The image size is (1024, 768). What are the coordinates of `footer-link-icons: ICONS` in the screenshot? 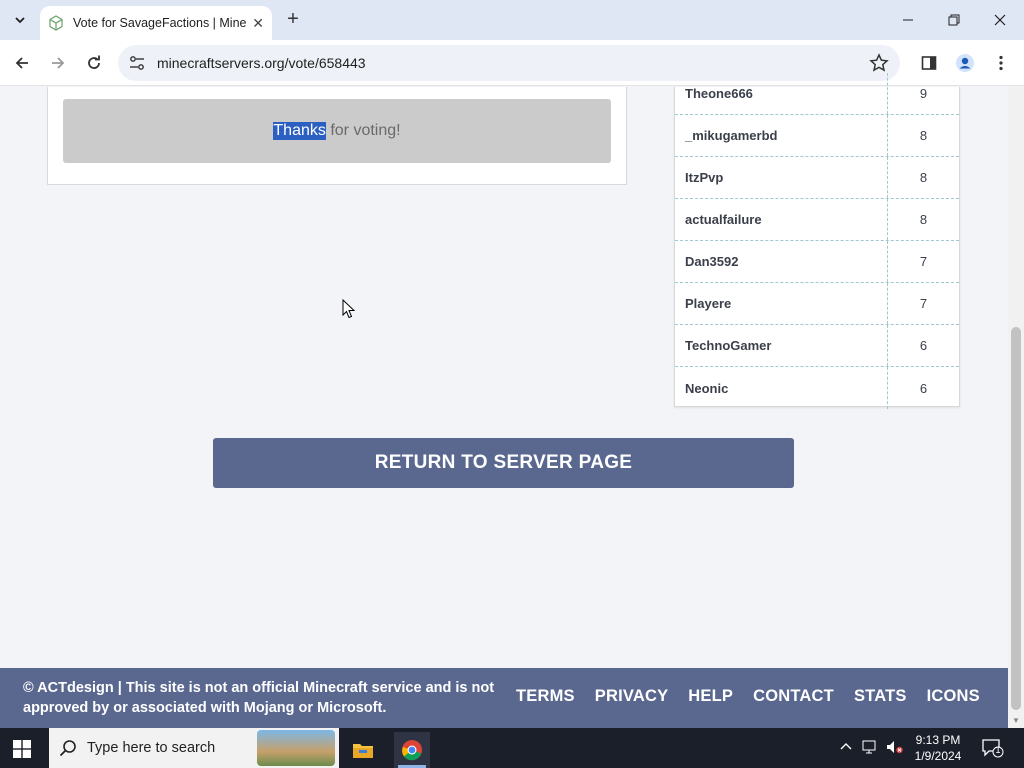 It's located at (953, 696).